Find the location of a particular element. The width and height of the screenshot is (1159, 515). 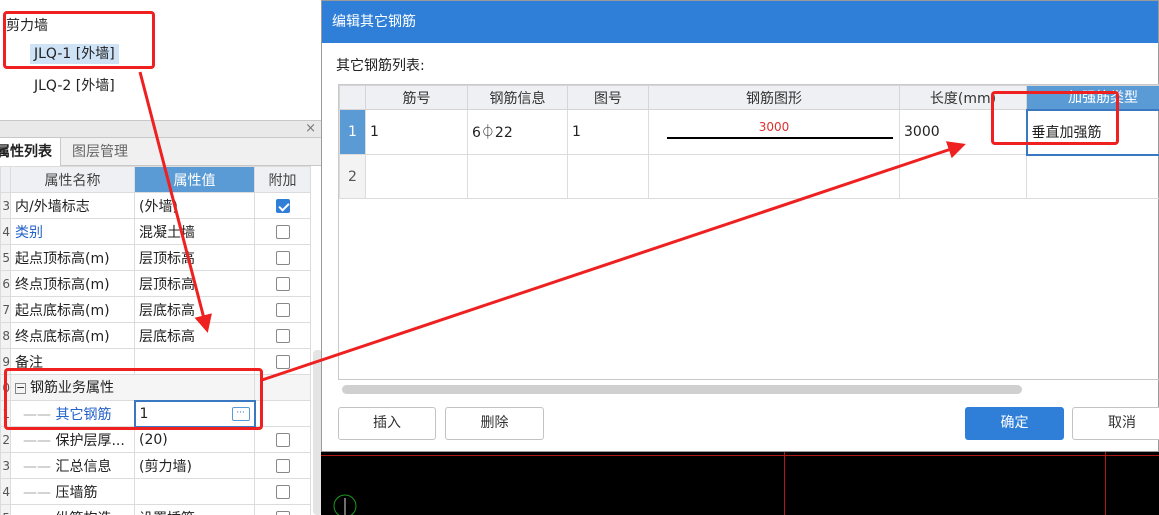

bar-number-cell is located at coordinates (416, 176).